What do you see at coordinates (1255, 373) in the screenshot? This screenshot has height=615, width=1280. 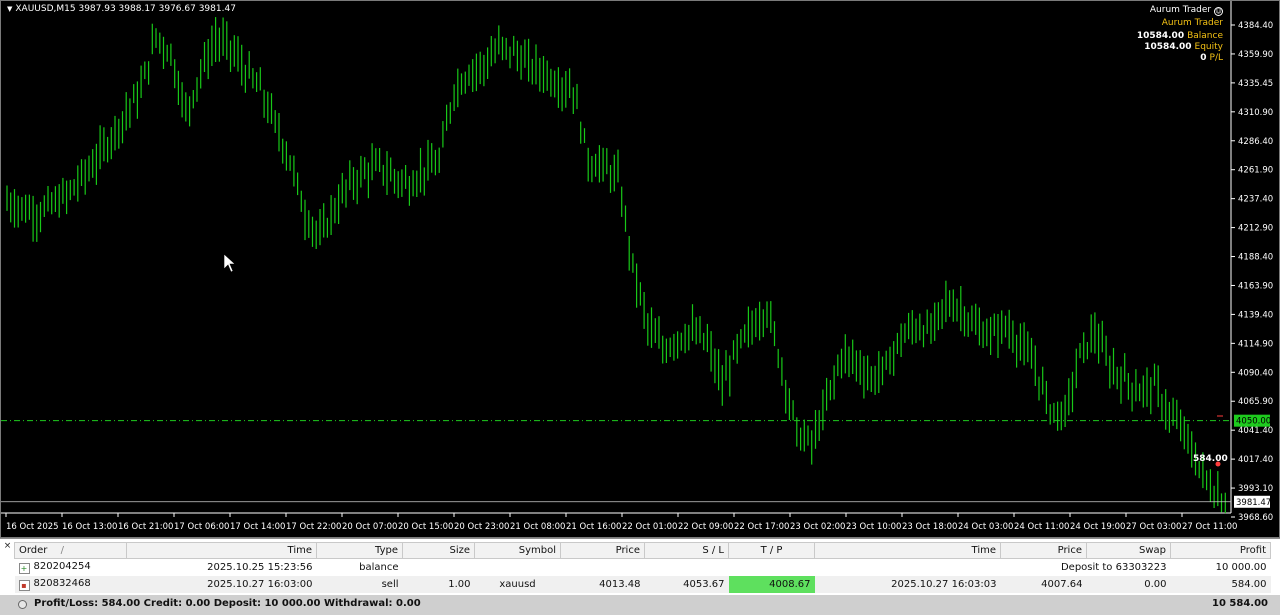 I see `price-tick-label: 4090.40` at bounding box center [1255, 373].